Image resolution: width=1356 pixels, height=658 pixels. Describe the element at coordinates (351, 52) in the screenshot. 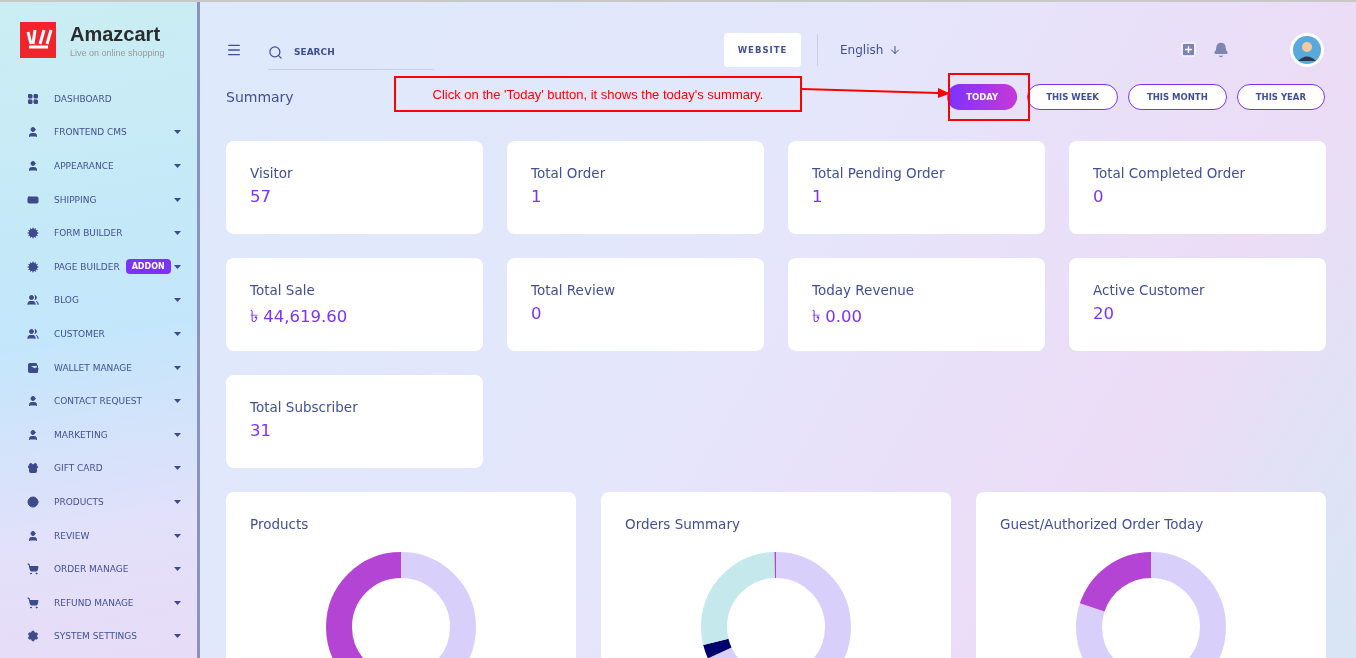

I see `search-field: SEARCH` at that location.